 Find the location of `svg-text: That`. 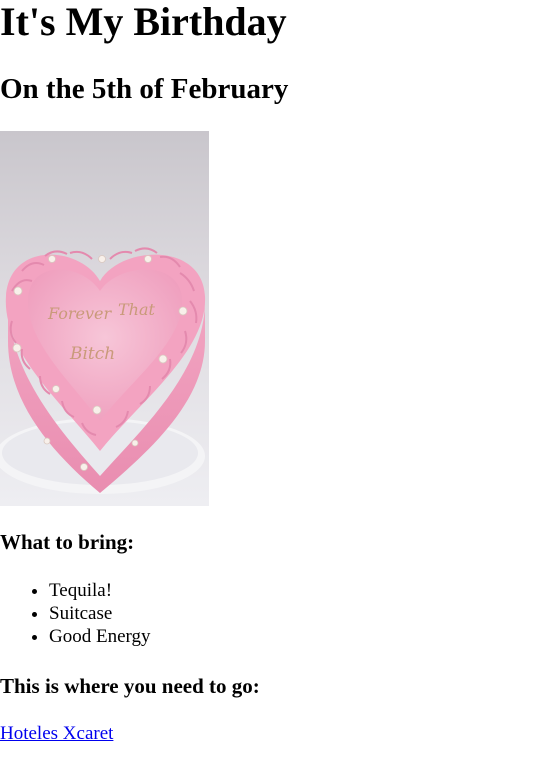

svg-text: That is located at coordinates (137, 309).